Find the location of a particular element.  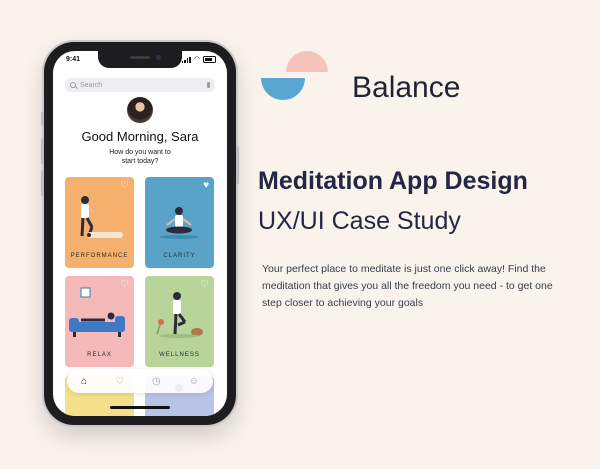

home-icon: ⌂ is located at coordinates (84, 381).